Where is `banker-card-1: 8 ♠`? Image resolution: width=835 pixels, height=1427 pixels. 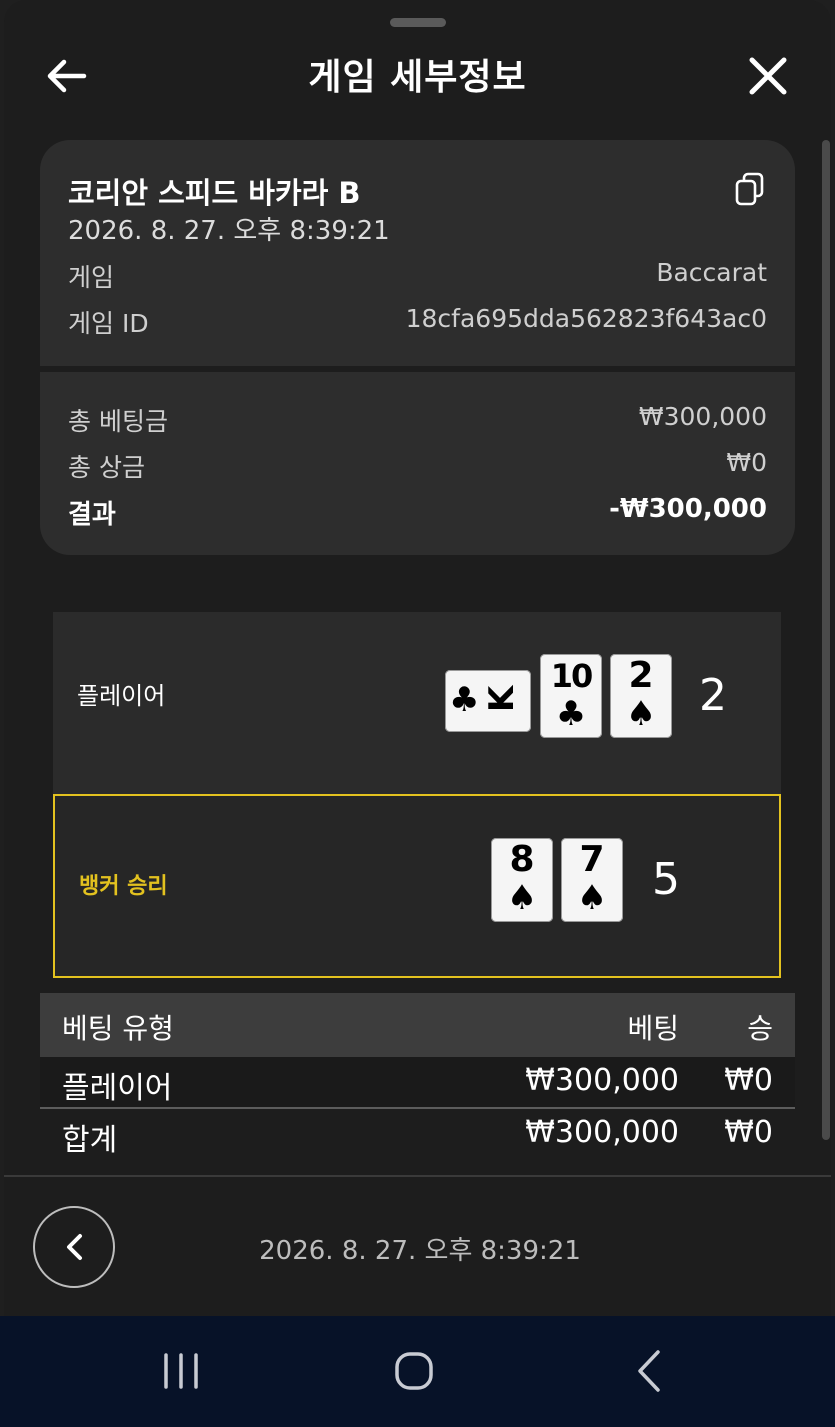
banker-card-1: 8 ♠ is located at coordinates (522, 880).